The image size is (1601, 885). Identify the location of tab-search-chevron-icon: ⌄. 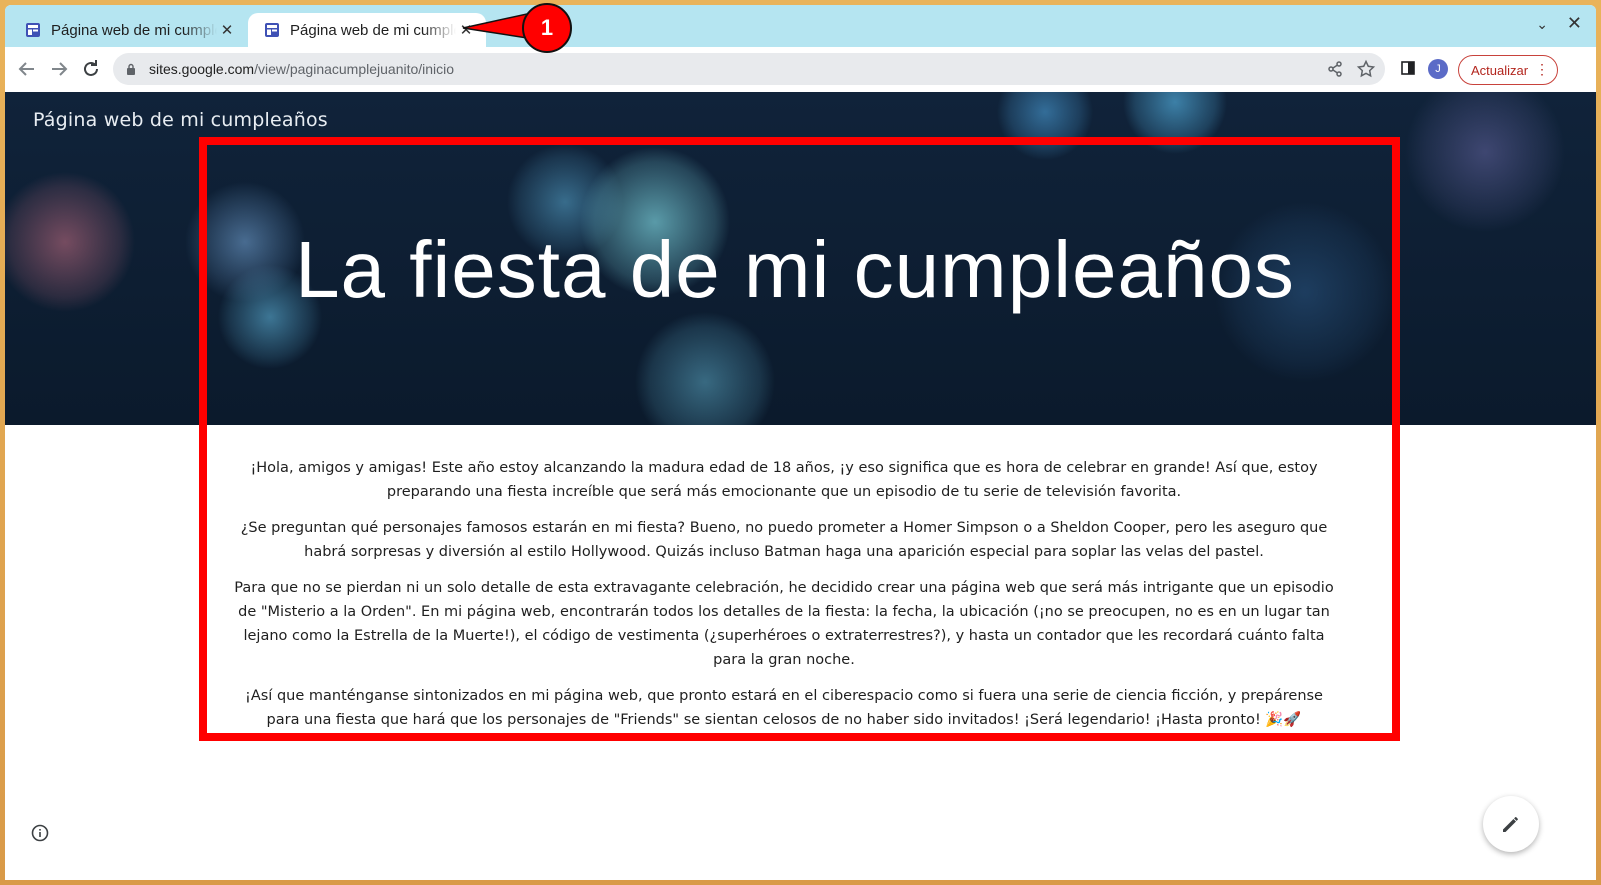
(1542, 24).